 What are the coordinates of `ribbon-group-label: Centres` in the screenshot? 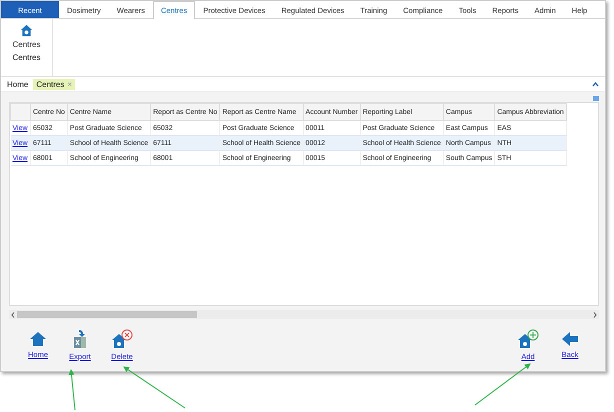 It's located at (26, 57).